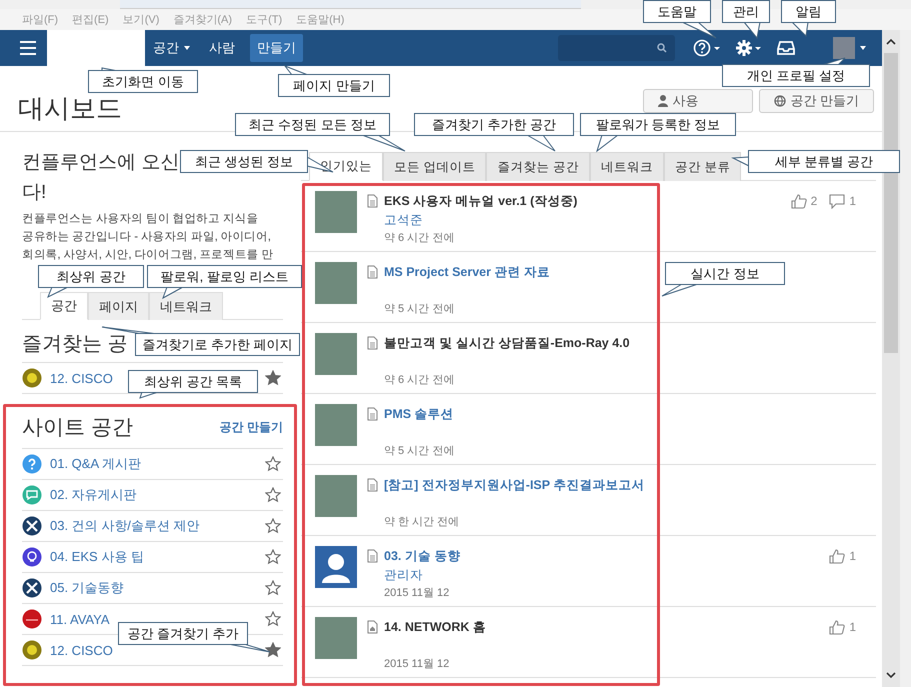  Describe the element at coordinates (814, 201) in the screenshot. I see `like-count: 2` at that location.